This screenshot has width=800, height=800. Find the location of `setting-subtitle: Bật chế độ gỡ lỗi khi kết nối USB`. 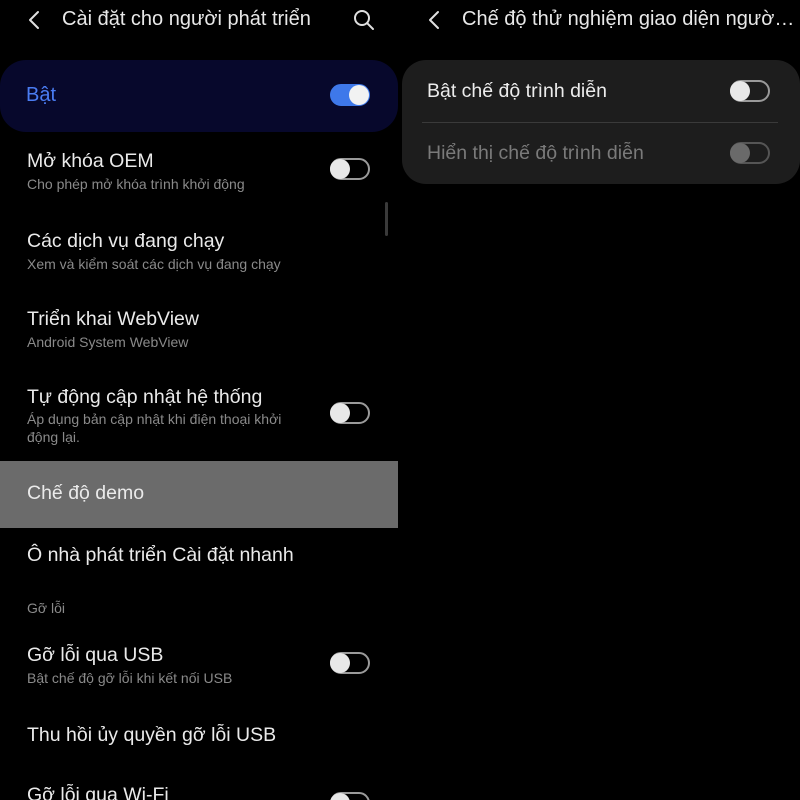

setting-subtitle: Bật chế độ gỡ lỗi khi kết nối USB is located at coordinates (130, 678).